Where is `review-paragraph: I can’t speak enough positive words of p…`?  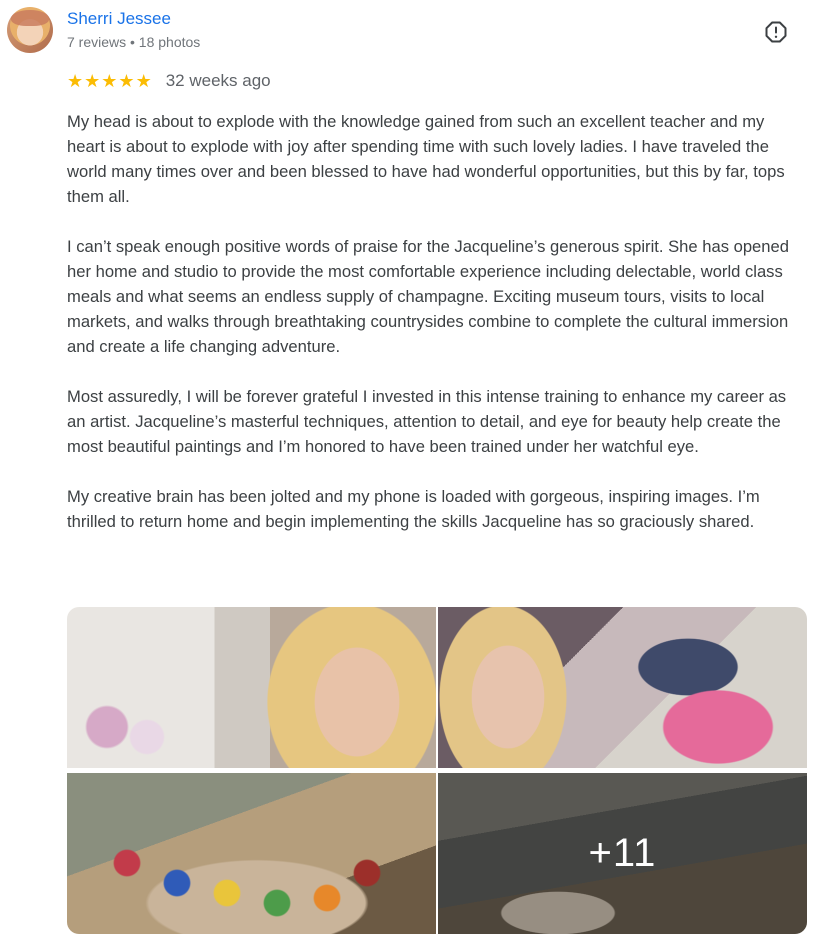 review-paragraph: I can’t speak enough positive words of p… is located at coordinates (428, 296).